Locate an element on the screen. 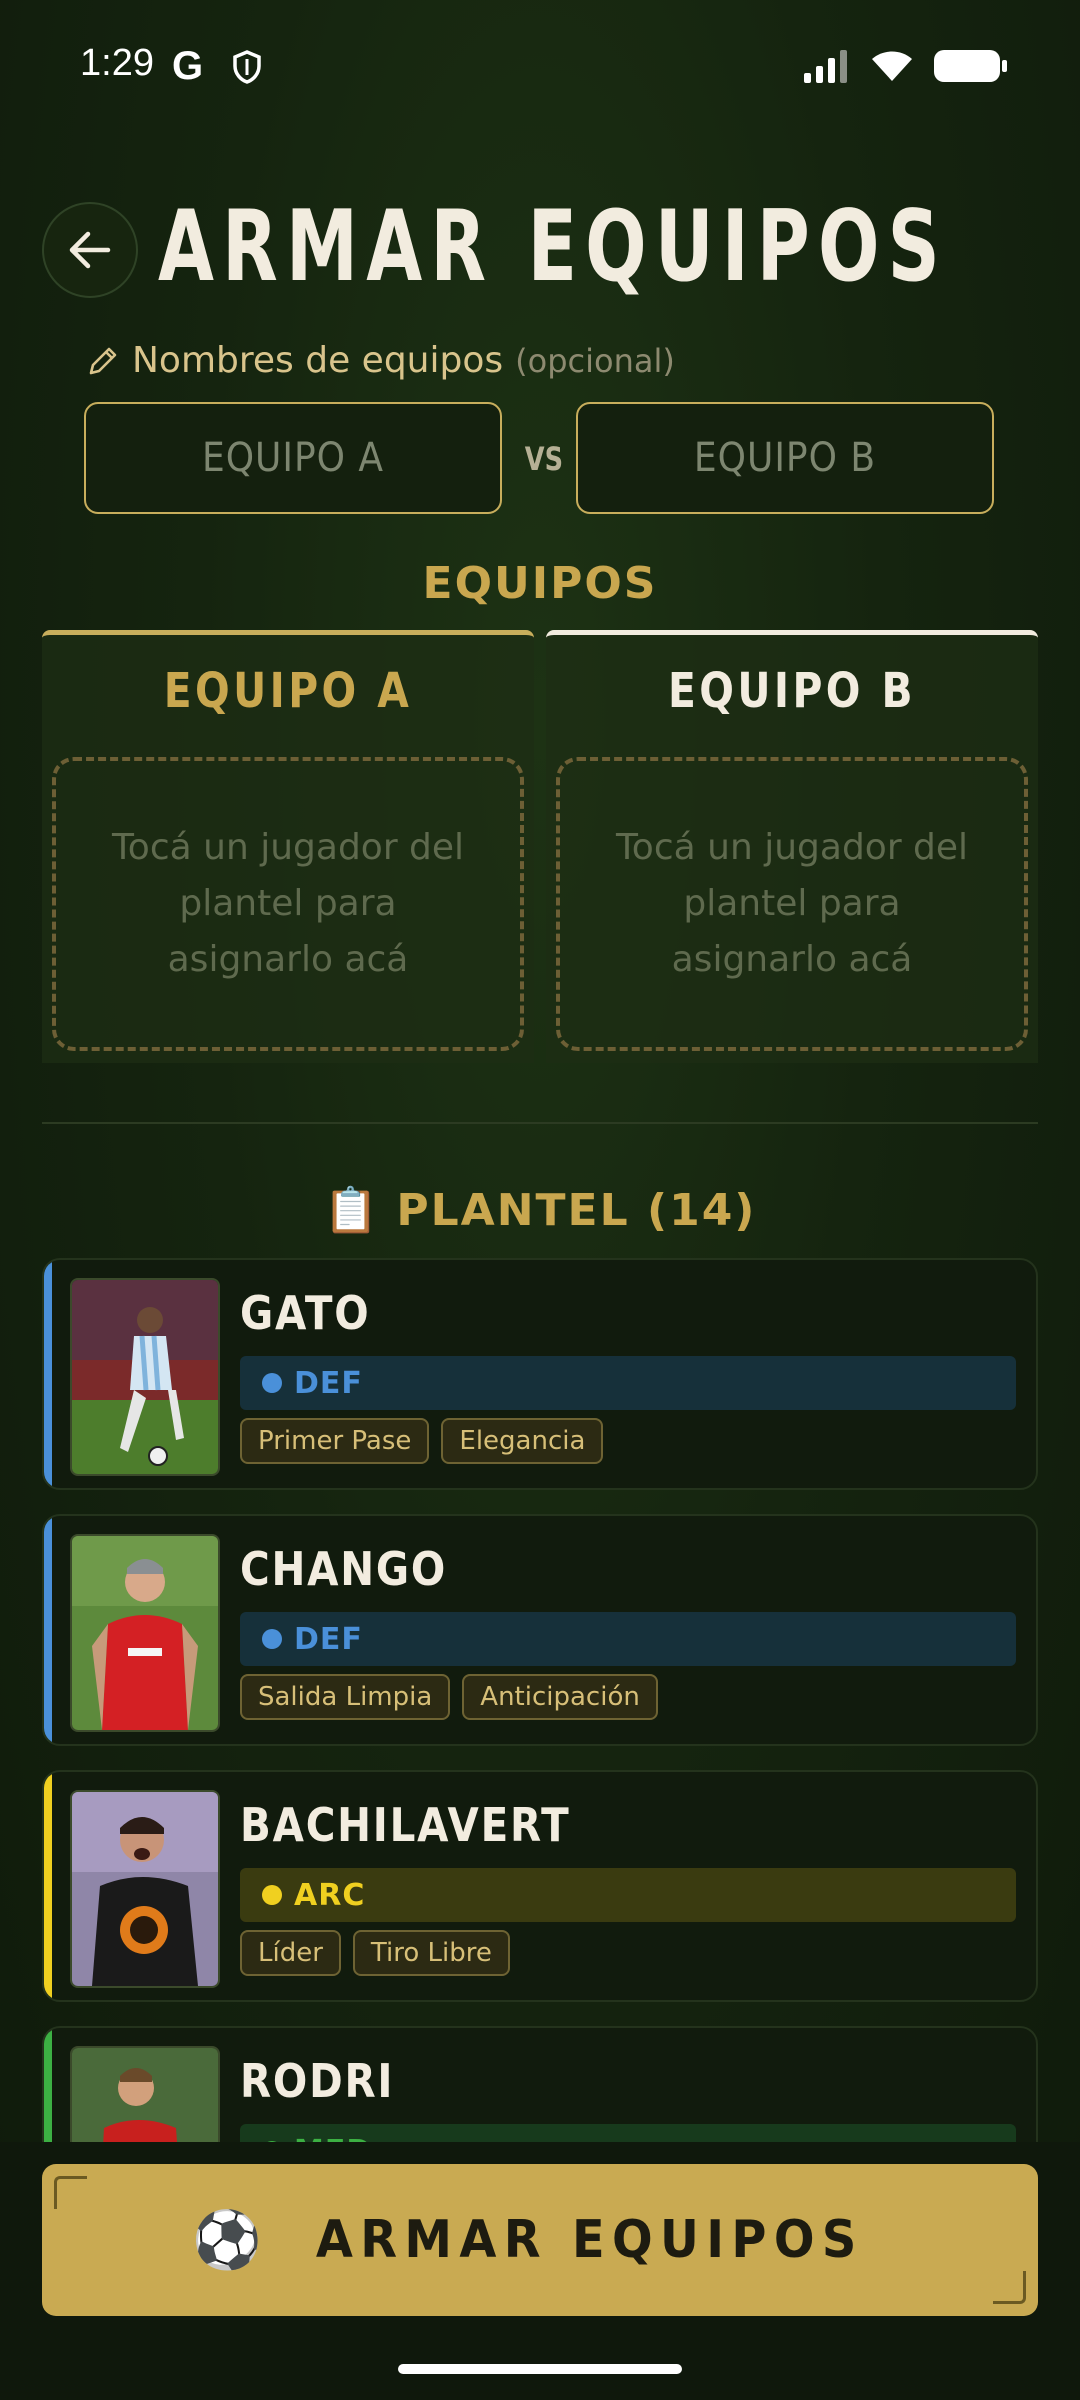  armar-equipos-button: ⚽ ARMAR EQUIPOS is located at coordinates (540, 2240).